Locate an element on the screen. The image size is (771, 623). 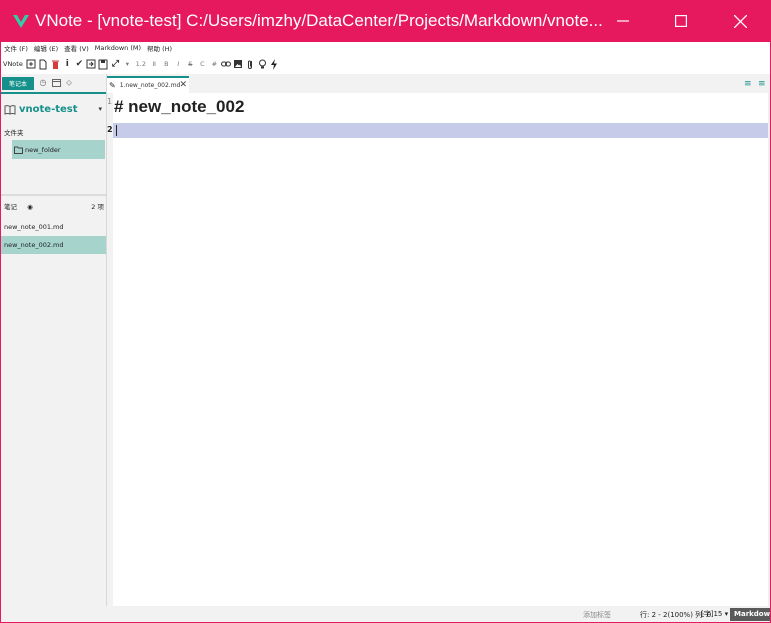
lightning-icon is located at coordinates (274, 64).